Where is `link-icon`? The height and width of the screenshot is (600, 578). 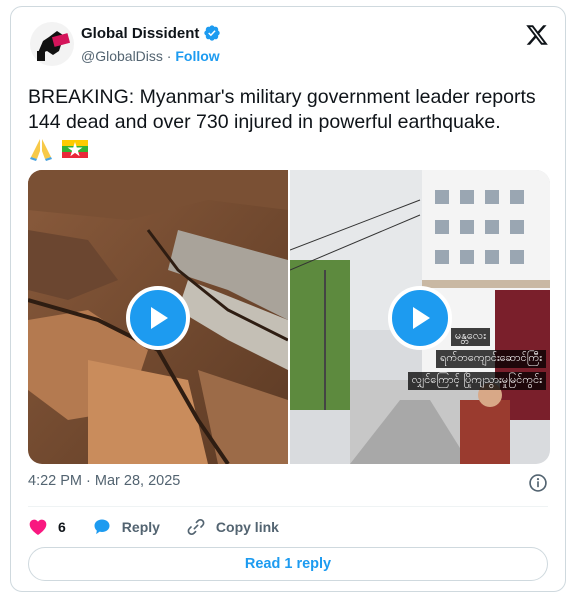
link-icon is located at coordinates (196, 527).